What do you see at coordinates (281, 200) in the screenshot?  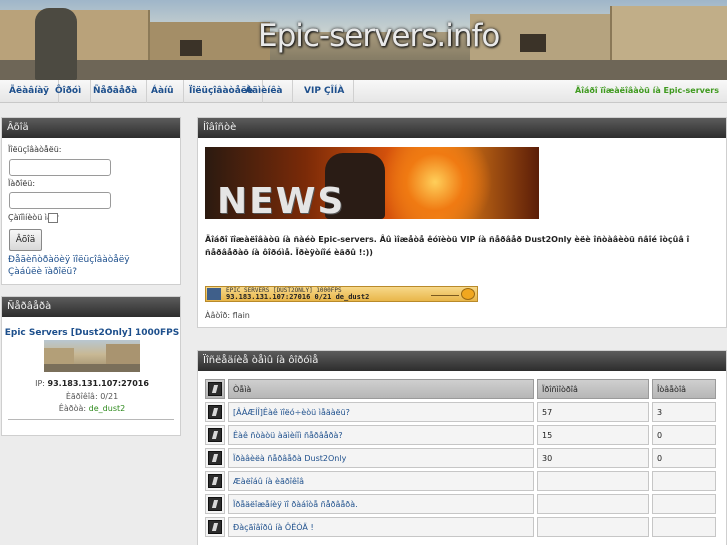 I see `news-image-word: NEWS` at bounding box center [281, 200].